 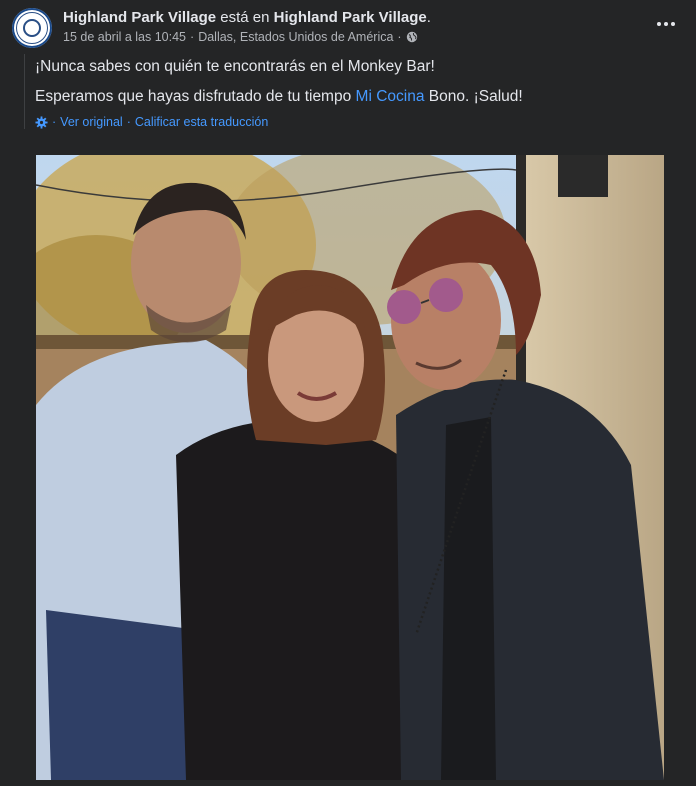 What do you see at coordinates (296, 37) in the screenshot?
I see `place-text: Dallas, Estados Unidos de América` at bounding box center [296, 37].